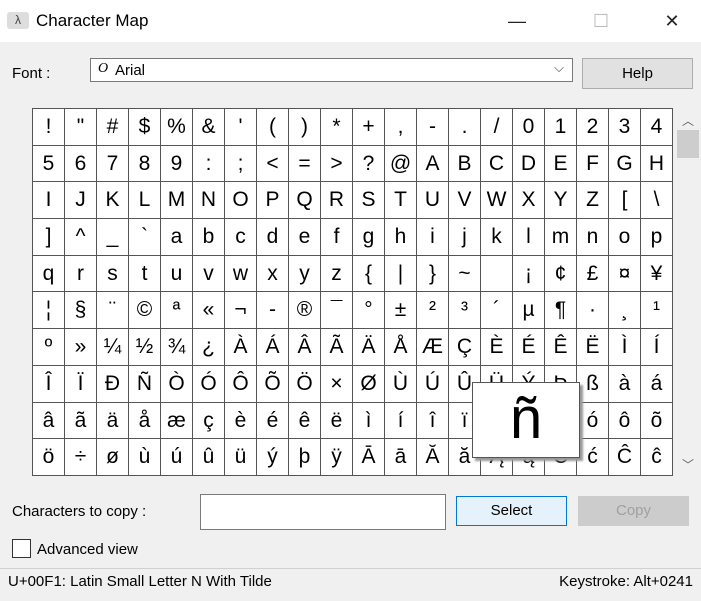  I want to click on character-cell: Ã, so click(337, 347).